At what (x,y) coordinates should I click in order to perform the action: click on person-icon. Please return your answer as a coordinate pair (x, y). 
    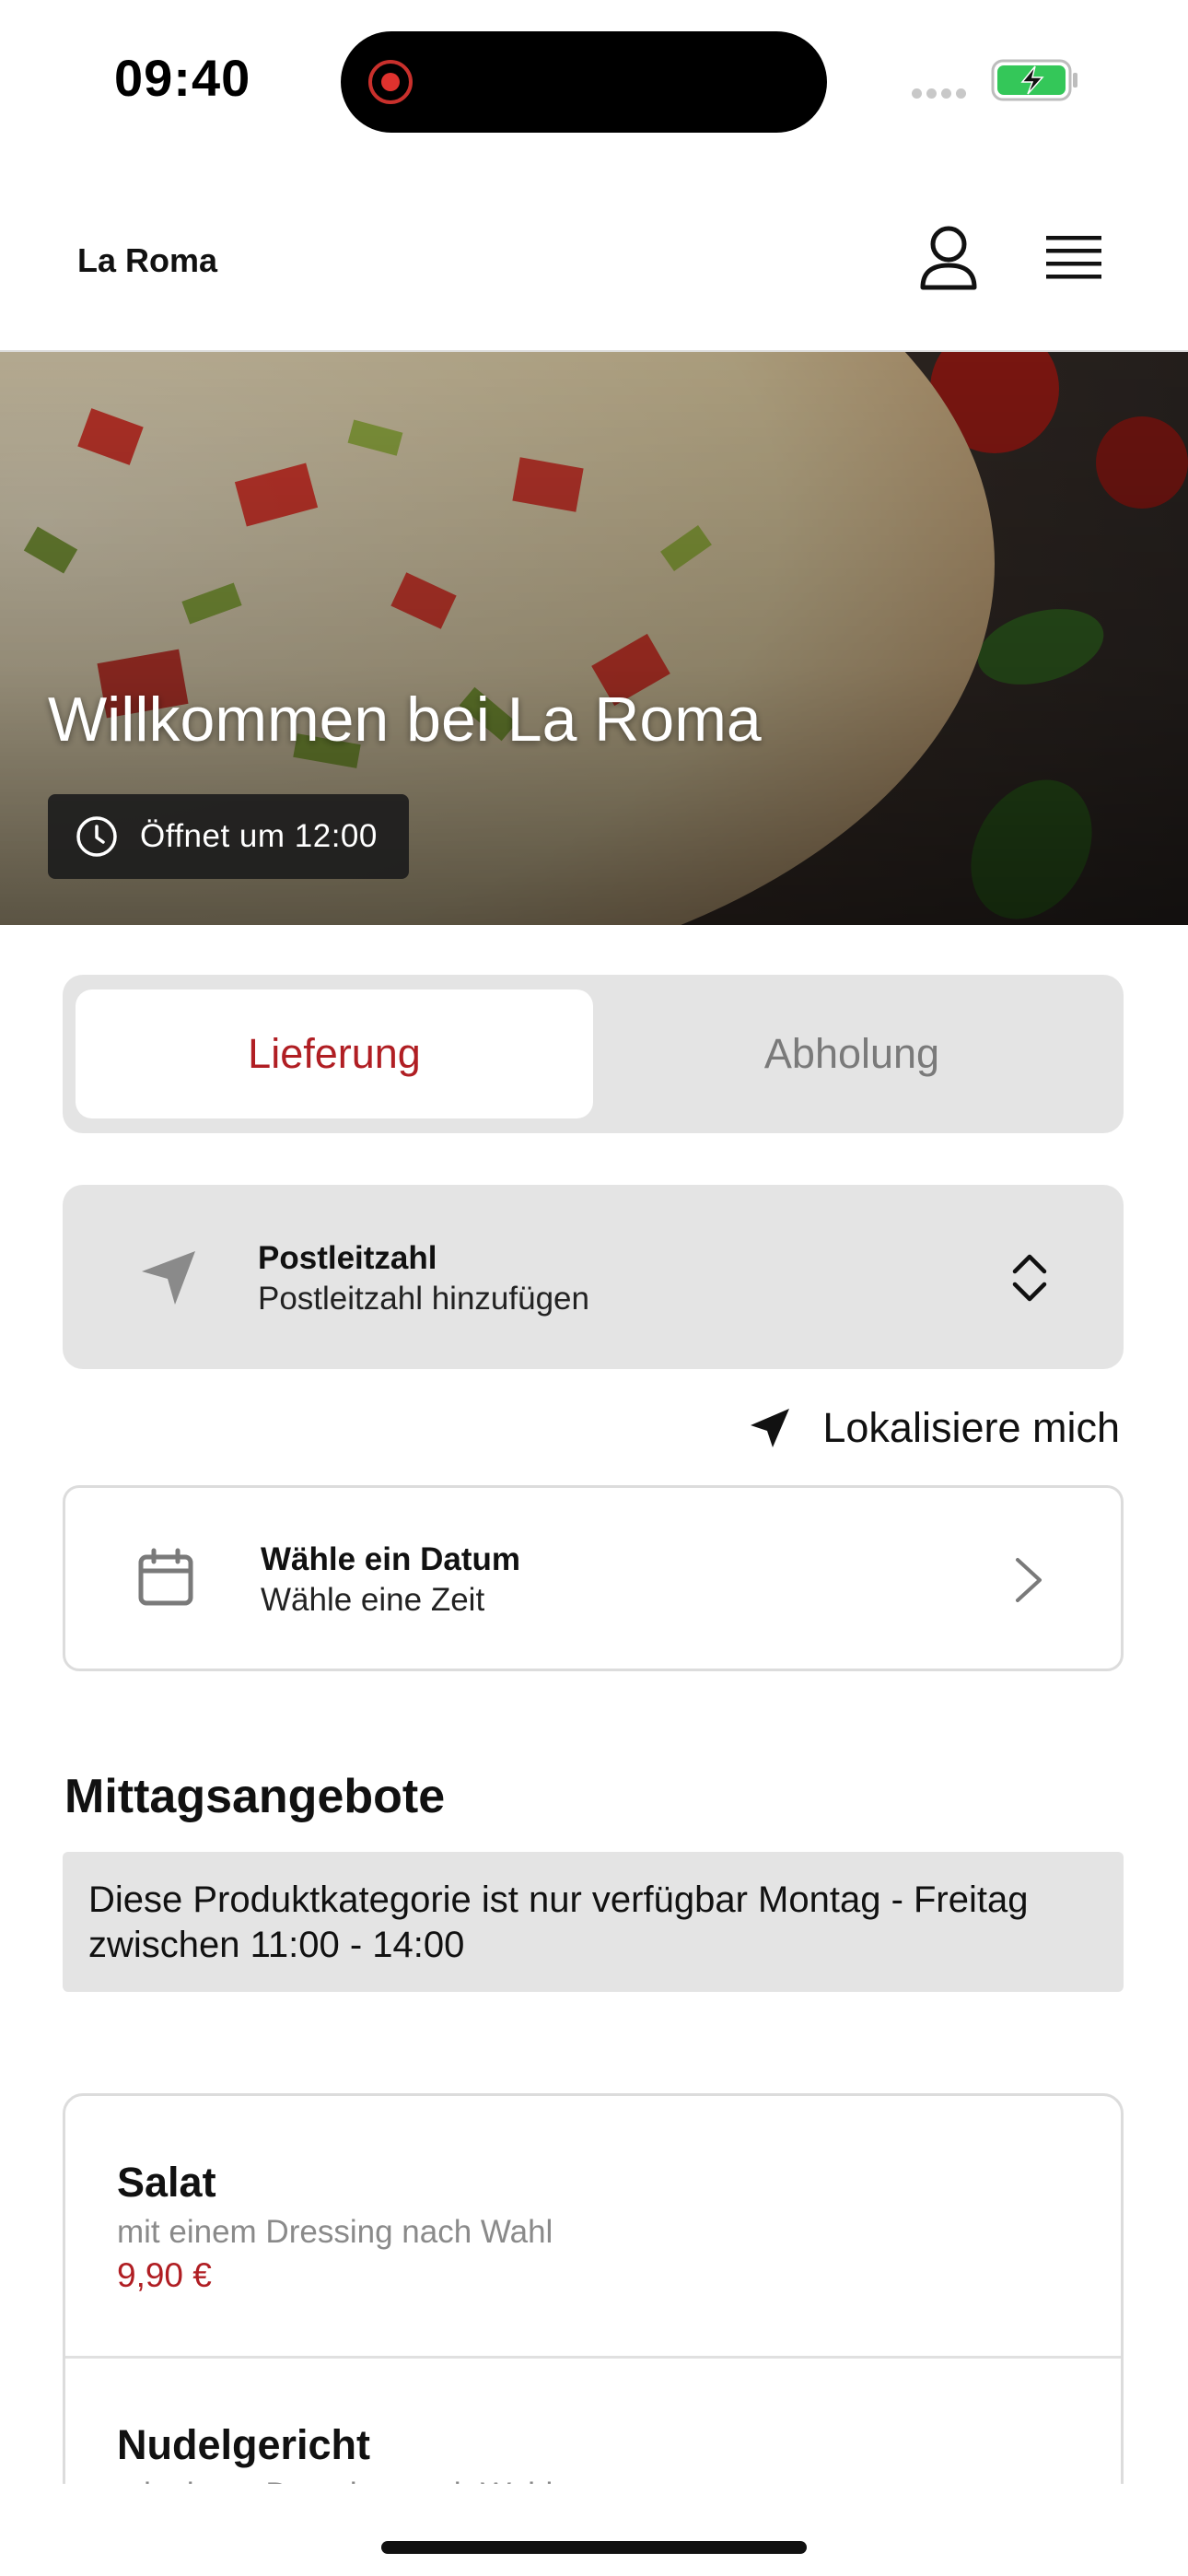
    Looking at the image, I should click on (948, 258).